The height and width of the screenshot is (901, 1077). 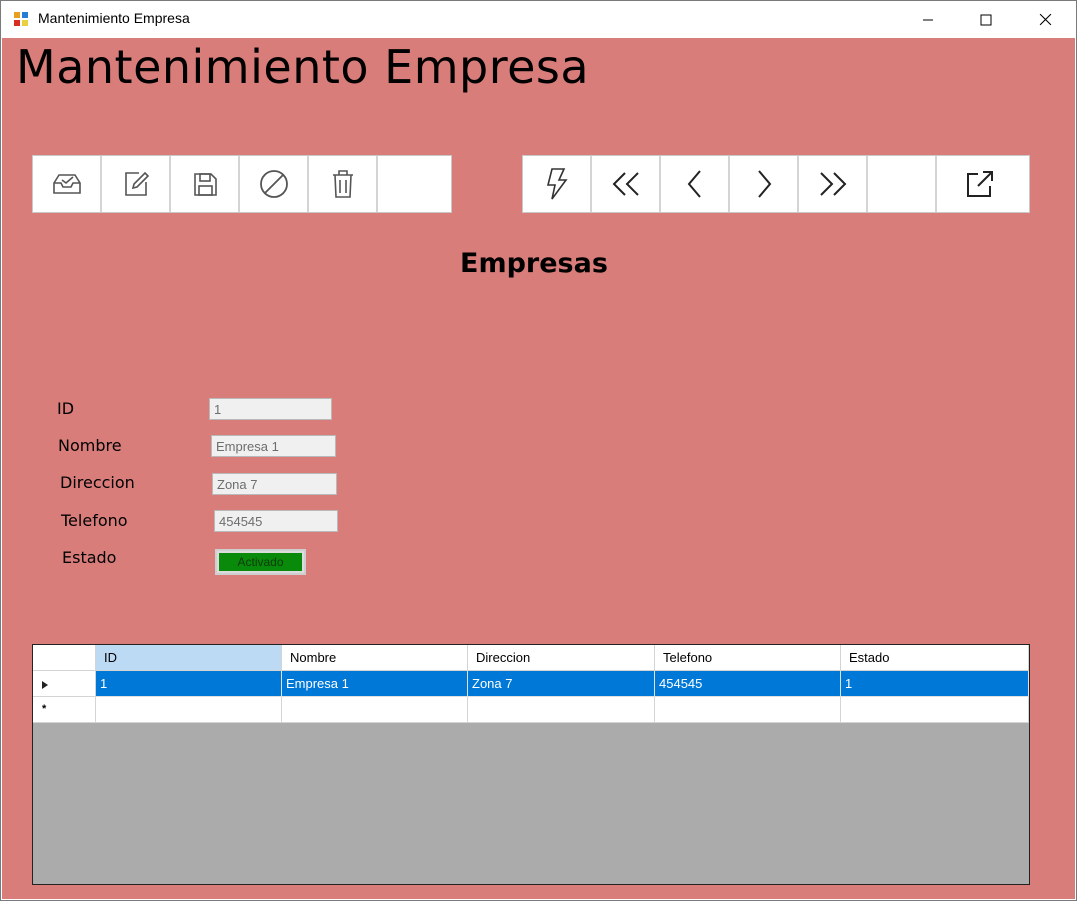 I want to click on save-icon, so click(x=205, y=184).